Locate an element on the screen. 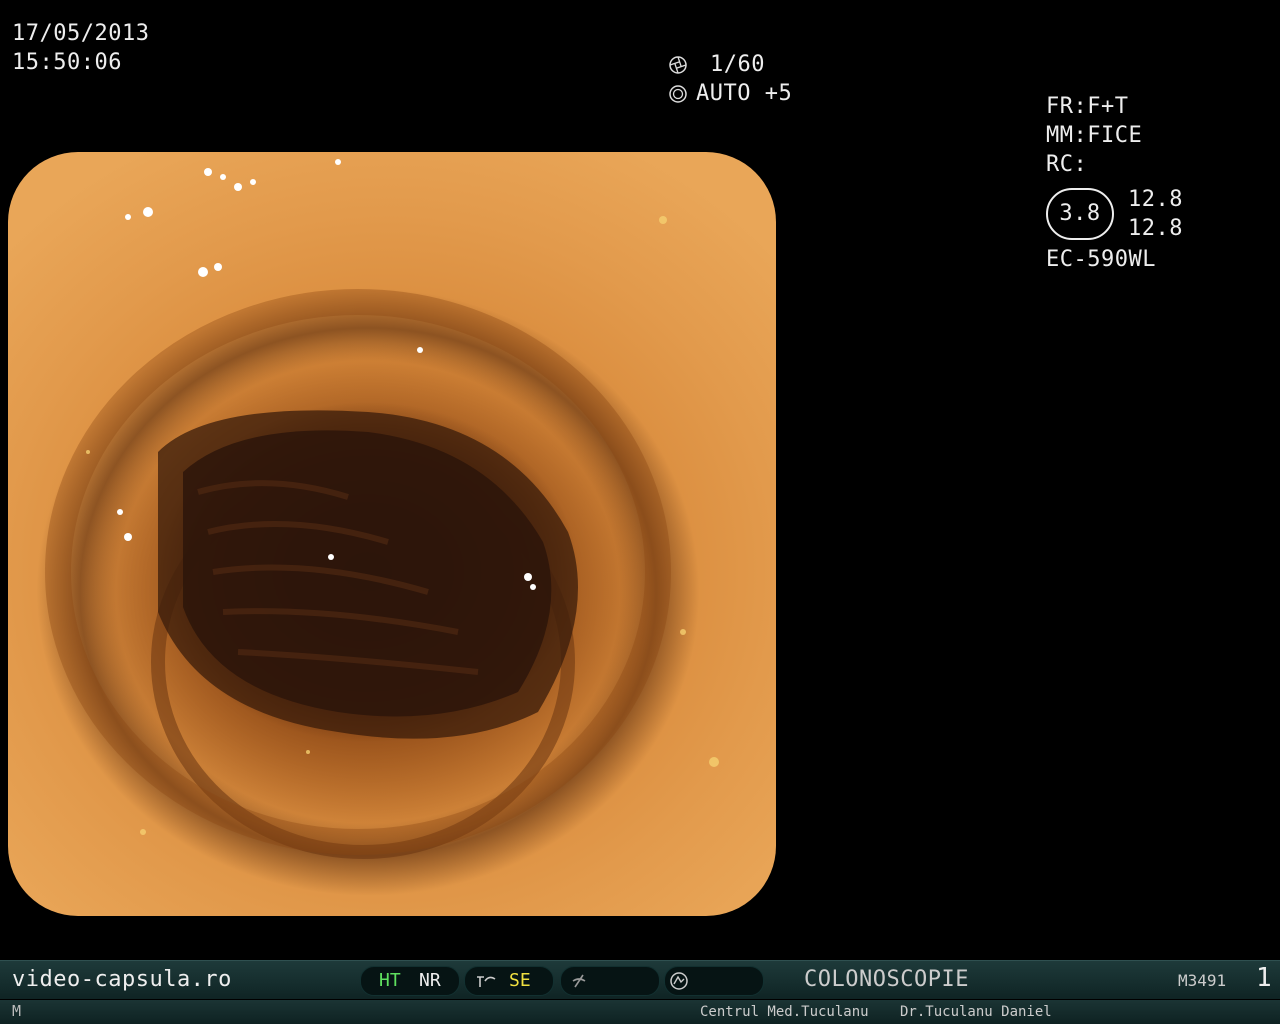  number-label: 1 is located at coordinates (1264, 978).